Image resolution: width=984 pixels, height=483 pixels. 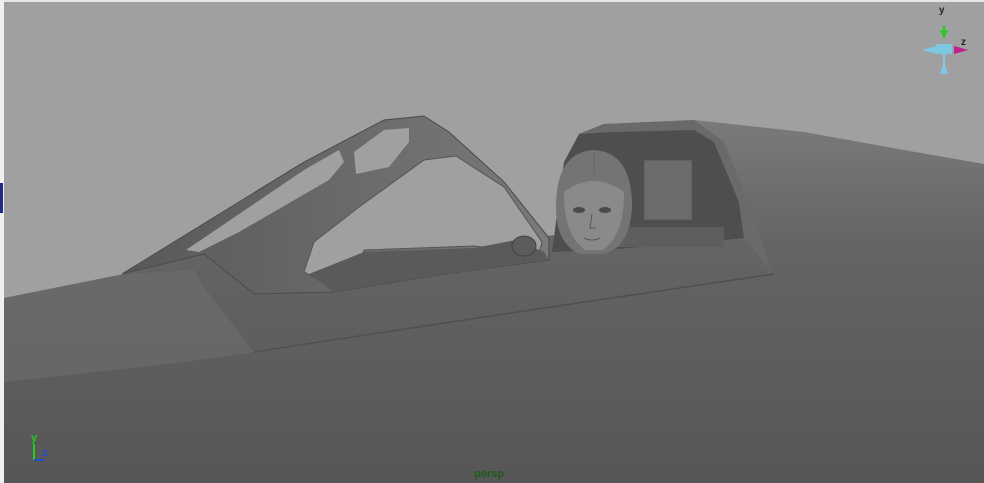 What do you see at coordinates (45, 453) in the screenshot?
I see `axis-gizmo-z-label: z` at bounding box center [45, 453].